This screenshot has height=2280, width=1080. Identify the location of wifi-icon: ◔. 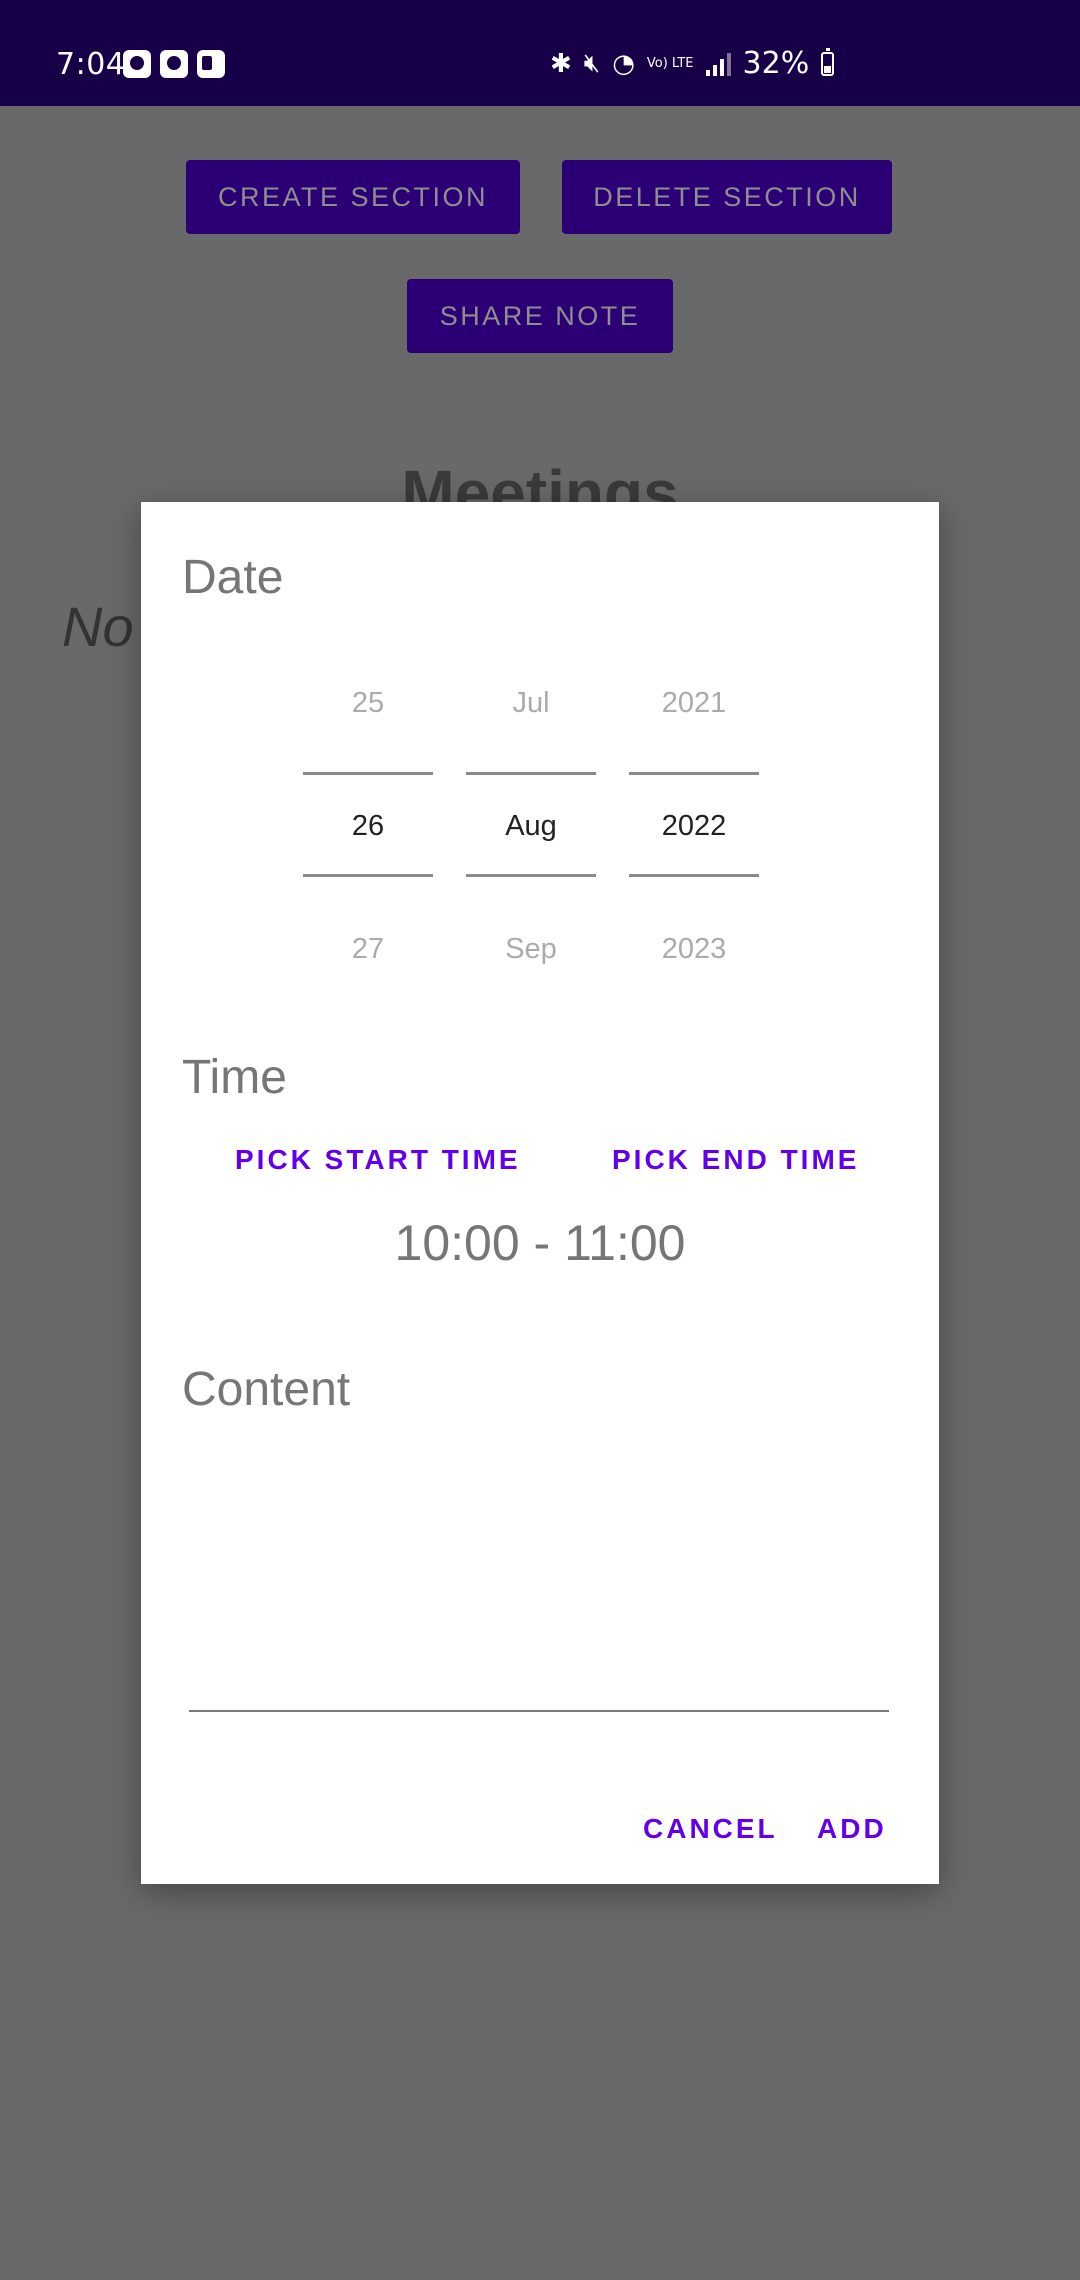
(623, 63).